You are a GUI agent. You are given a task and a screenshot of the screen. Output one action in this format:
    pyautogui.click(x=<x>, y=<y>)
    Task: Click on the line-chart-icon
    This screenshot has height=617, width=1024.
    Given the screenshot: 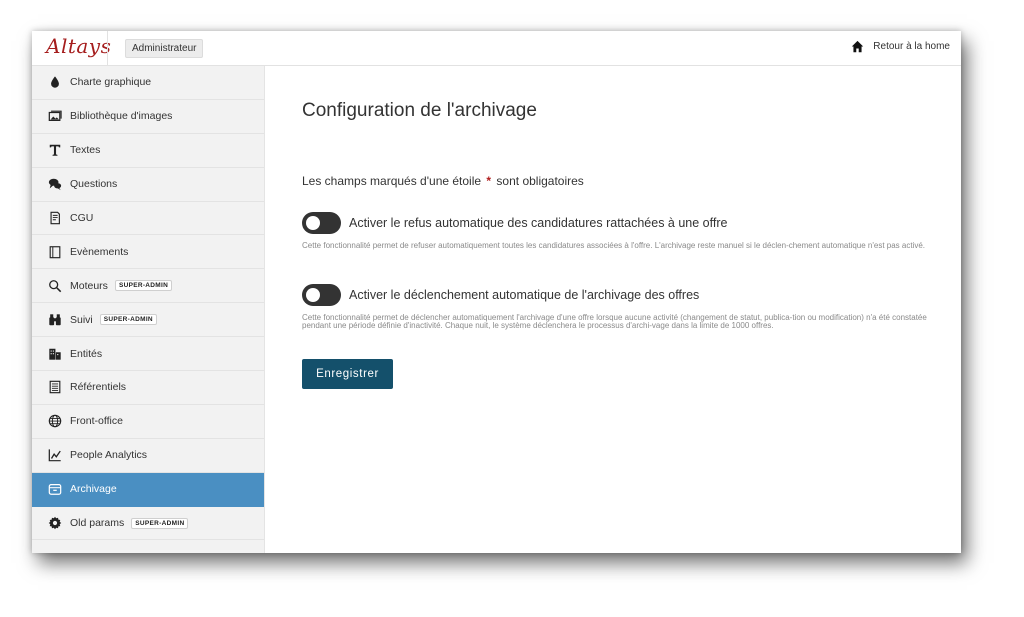 What is the action you would take?
    pyautogui.click(x=55, y=455)
    